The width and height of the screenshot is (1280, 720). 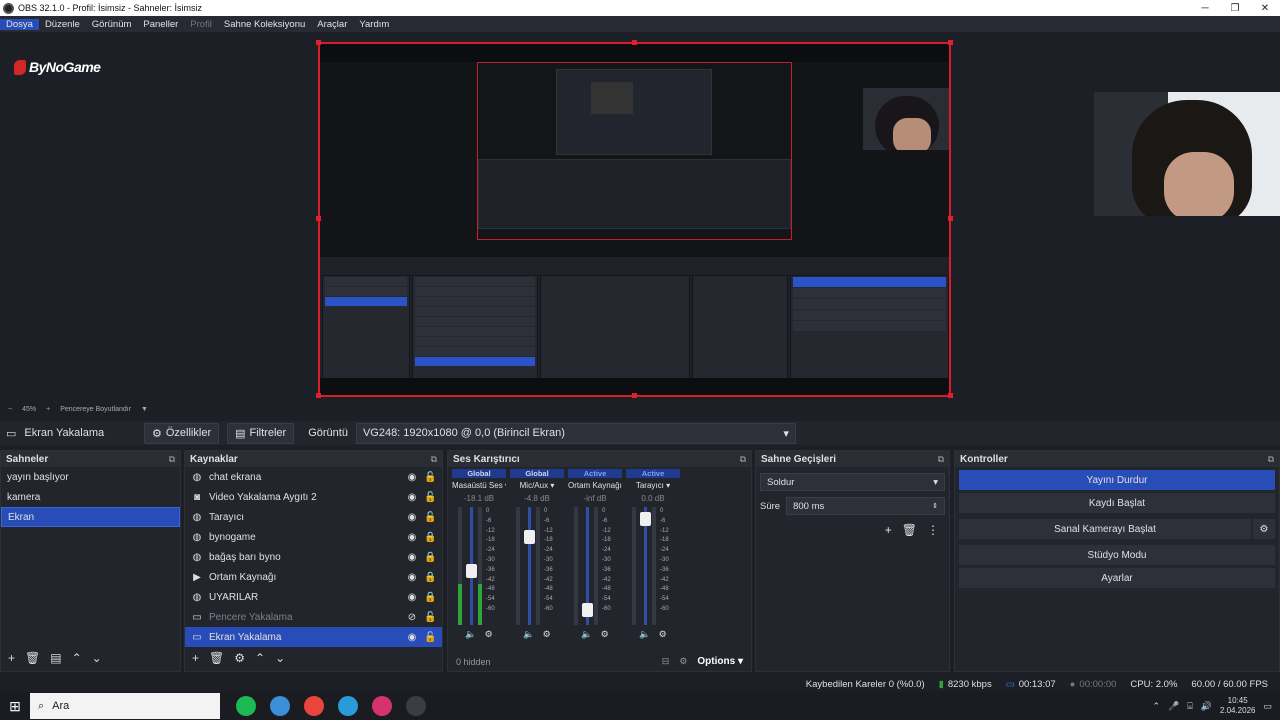 I want to click on channel-name: Masaüstü Ses ▾, so click(x=479, y=485).